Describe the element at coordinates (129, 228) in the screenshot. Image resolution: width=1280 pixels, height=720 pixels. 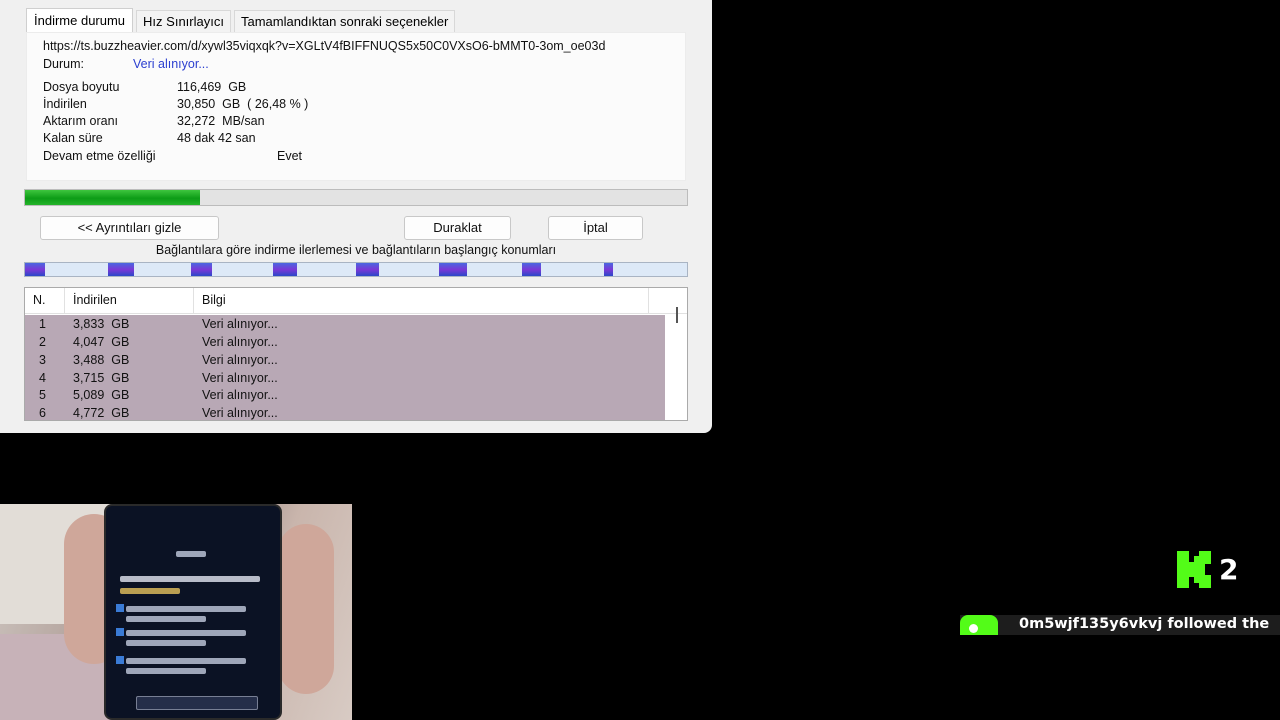
I see `hide-details-button: << Ayrıntıları gizle` at that location.